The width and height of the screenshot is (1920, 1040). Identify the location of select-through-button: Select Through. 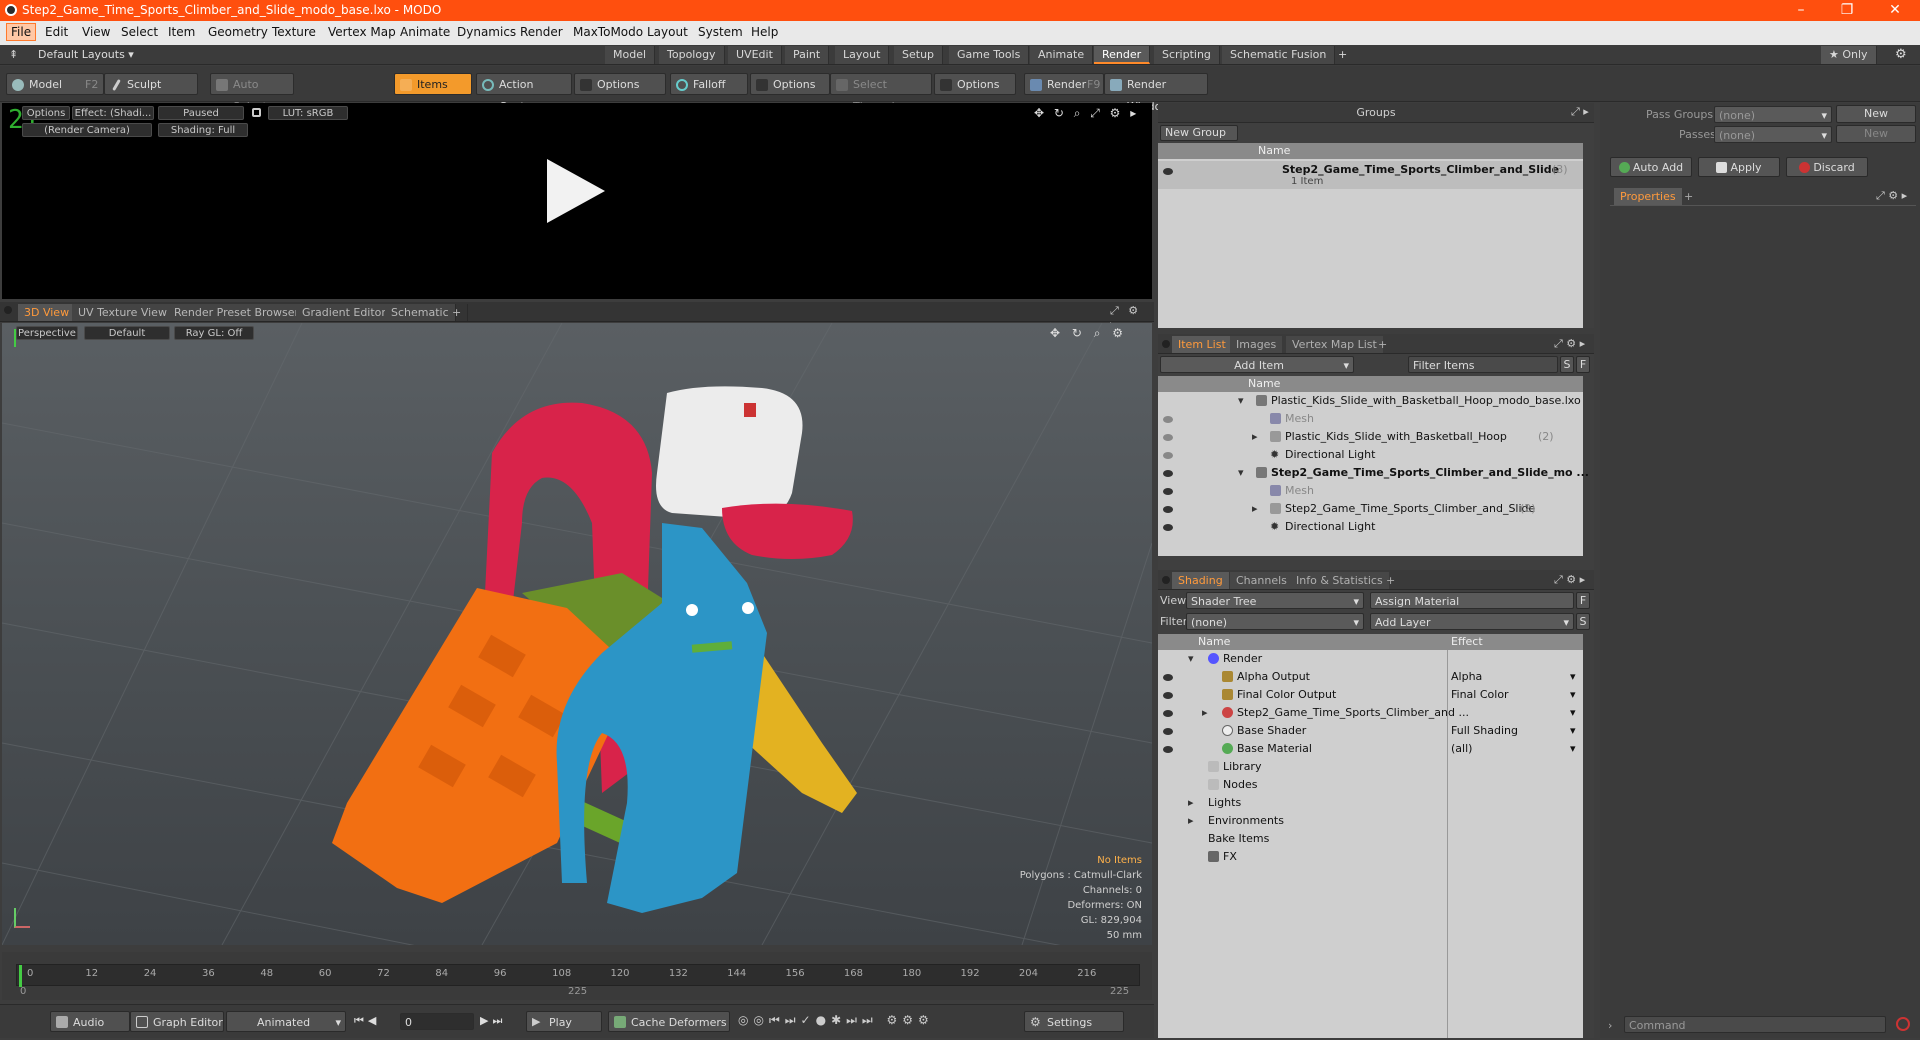
(881, 93).